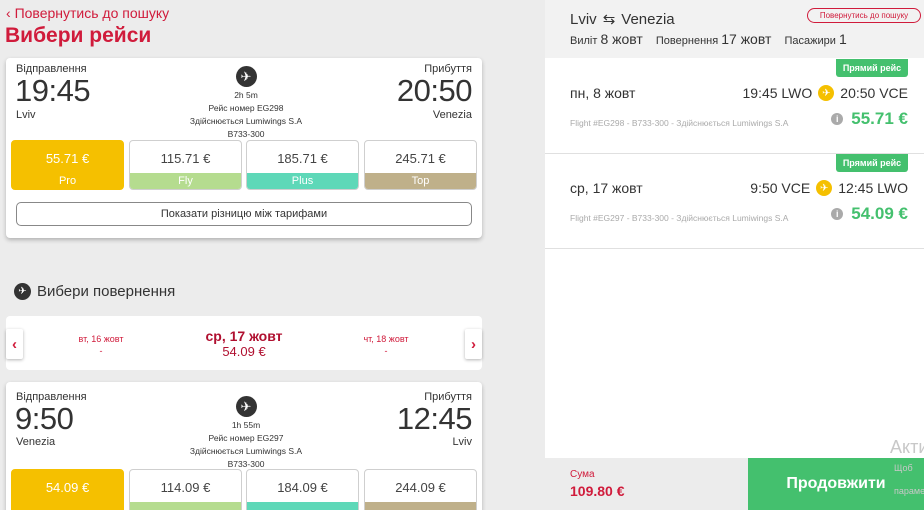 This screenshot has width=924, height=510. Describe the element at coordinates (302, 487) in the screenshot. I see `fare-price: 184.09 €` at that location.